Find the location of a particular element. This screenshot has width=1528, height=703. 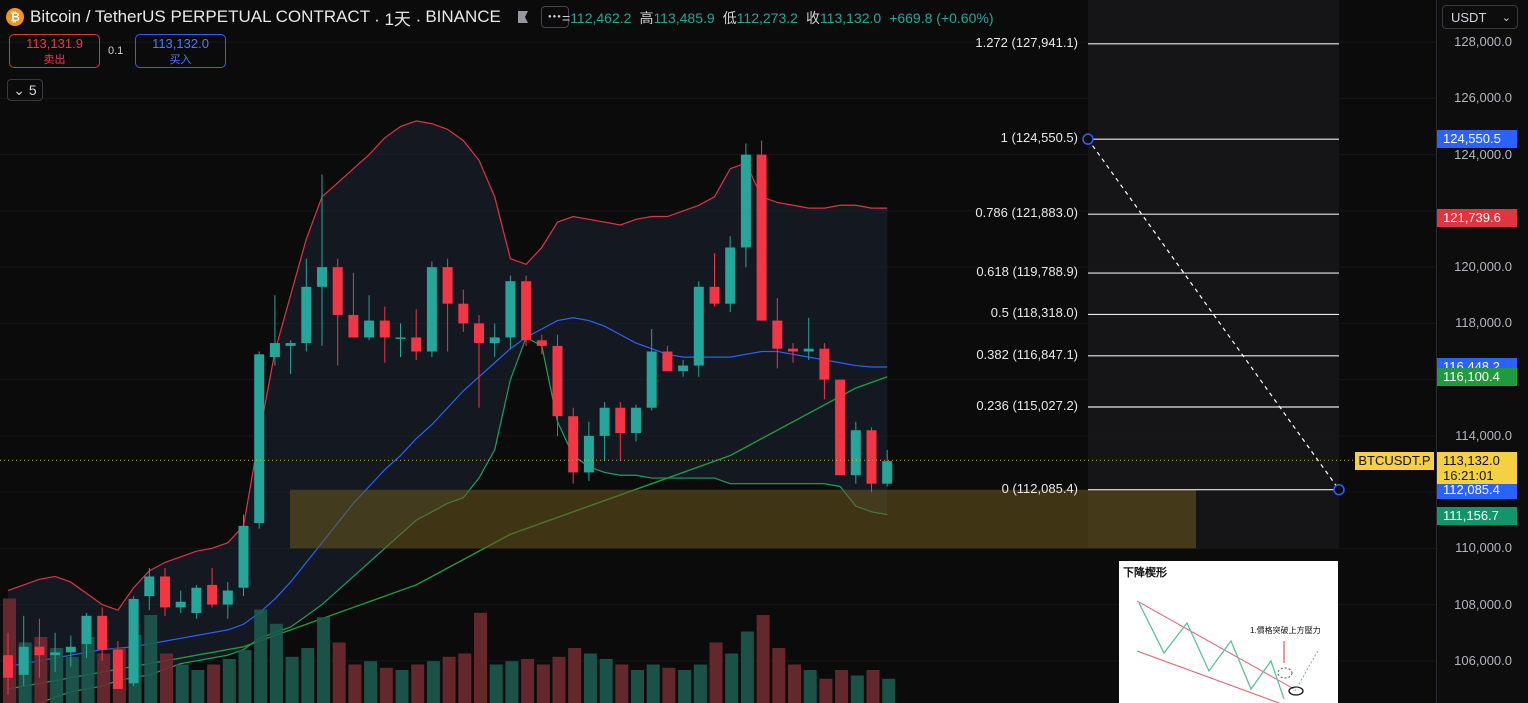

buy-button: 113,132.0 买入 is located at coordinates (180, 51).